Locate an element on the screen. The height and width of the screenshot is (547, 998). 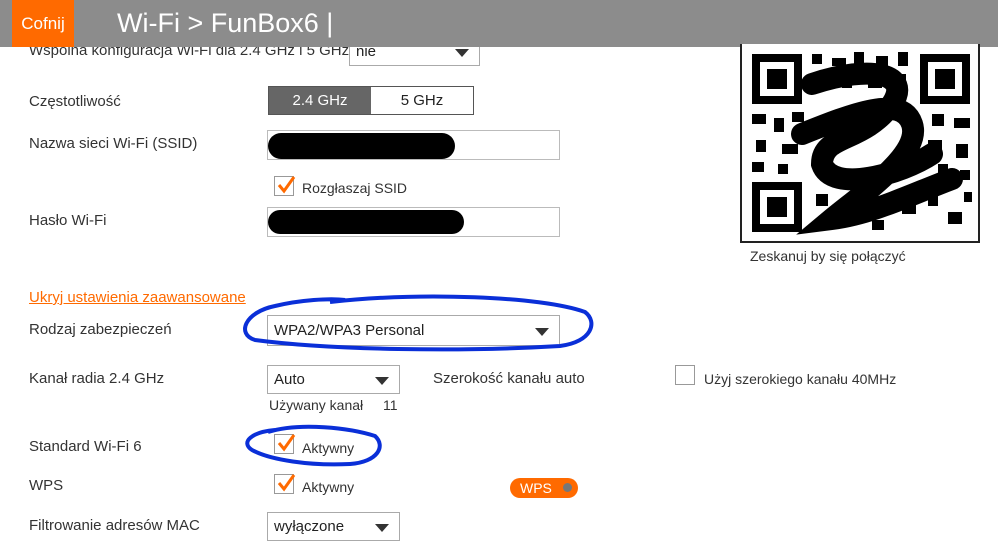
security-highlight-circle is located at coordinates (418, 323).